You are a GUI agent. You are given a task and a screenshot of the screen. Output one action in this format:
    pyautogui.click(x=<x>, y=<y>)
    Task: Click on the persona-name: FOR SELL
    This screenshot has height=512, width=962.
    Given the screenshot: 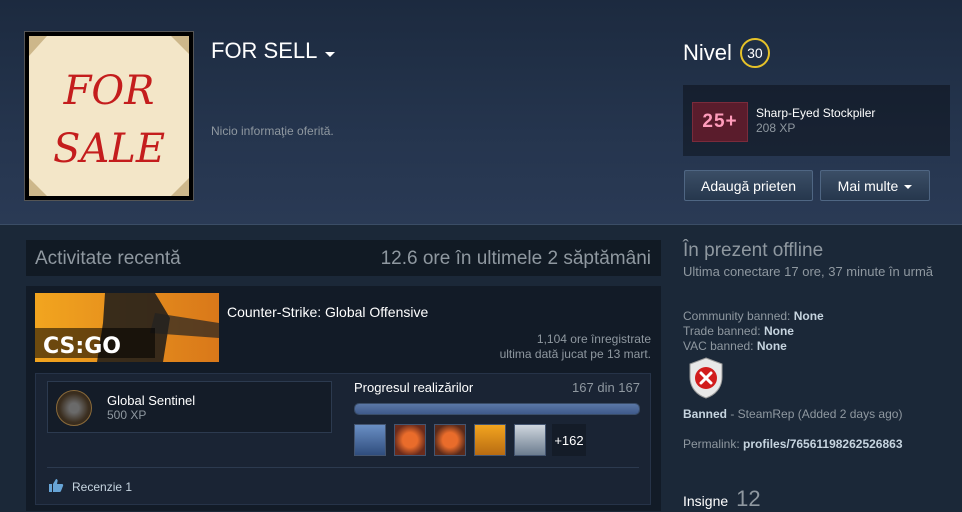 What is the action you would take?
    pyautogui.click(x=264, y=50)
    